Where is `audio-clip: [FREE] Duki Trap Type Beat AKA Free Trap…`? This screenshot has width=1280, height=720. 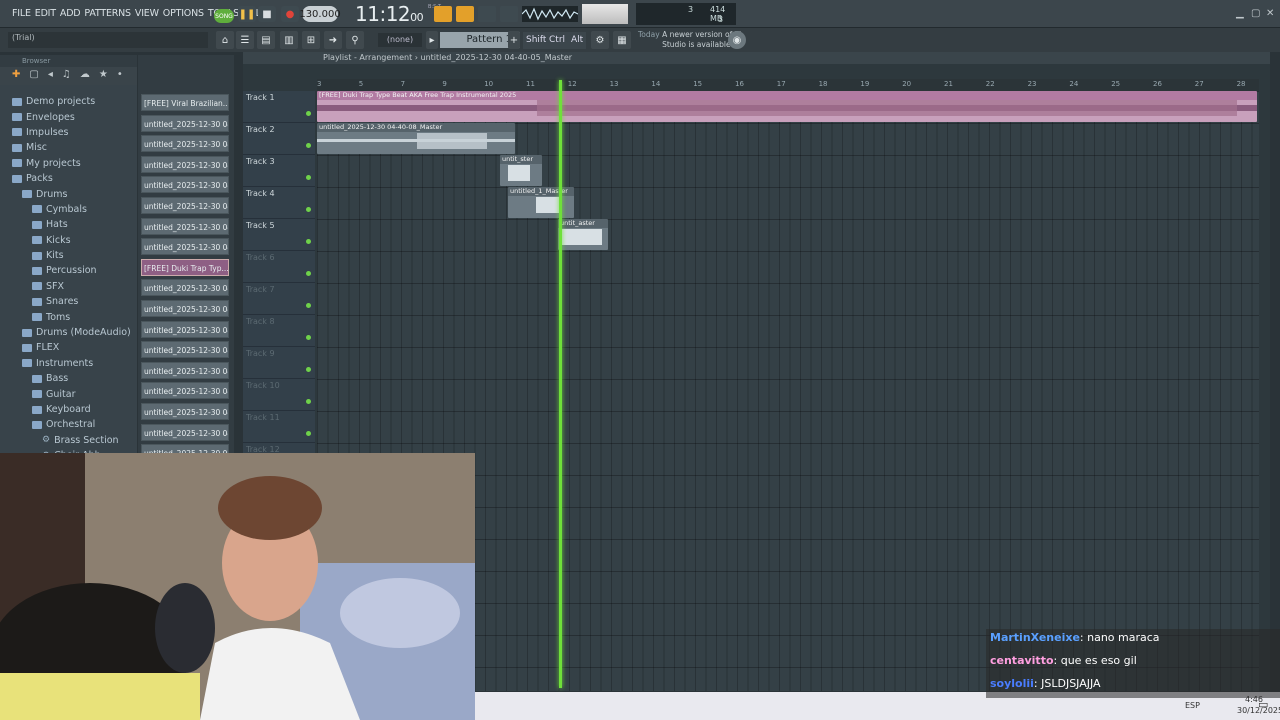
audio-clip: [FREE] Duki Trap Type Beat AKA Free Trap… is located at coordinates (787, 106).